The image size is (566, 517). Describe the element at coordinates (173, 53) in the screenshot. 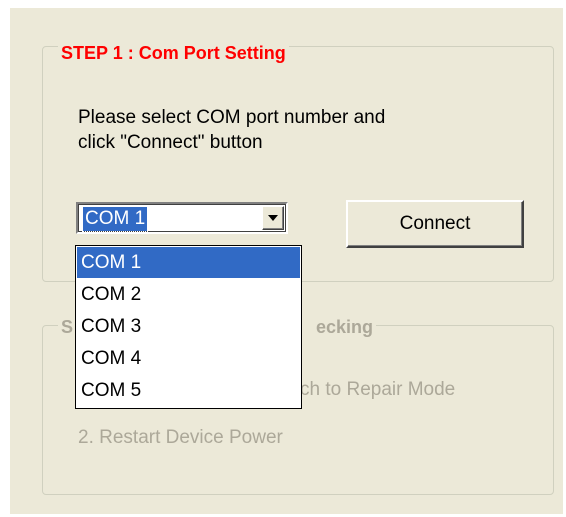

I see `step1-title: STEP 1 : Com Port Setting` at that location.